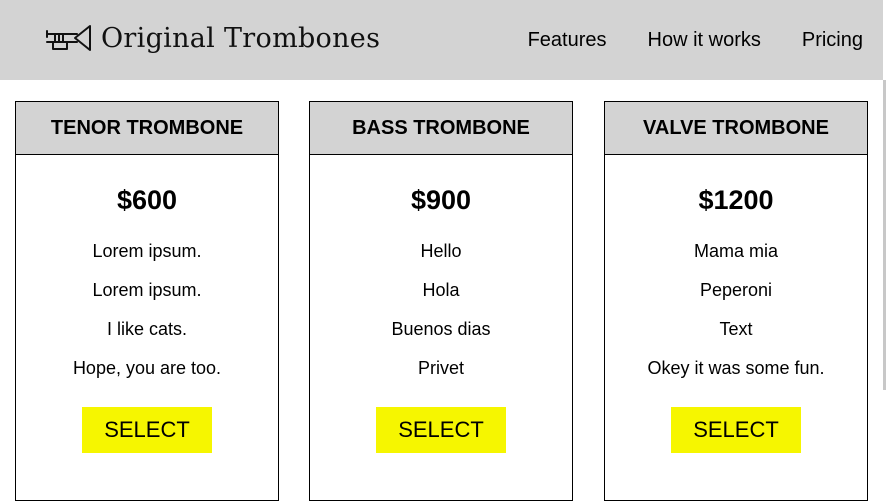 The width and height of the screenshot is (886, 501). What do you see at coordinates (241, 38) in the screenshot?
I see `brand-name: Original Trombones` at bounding box center [241, 38].